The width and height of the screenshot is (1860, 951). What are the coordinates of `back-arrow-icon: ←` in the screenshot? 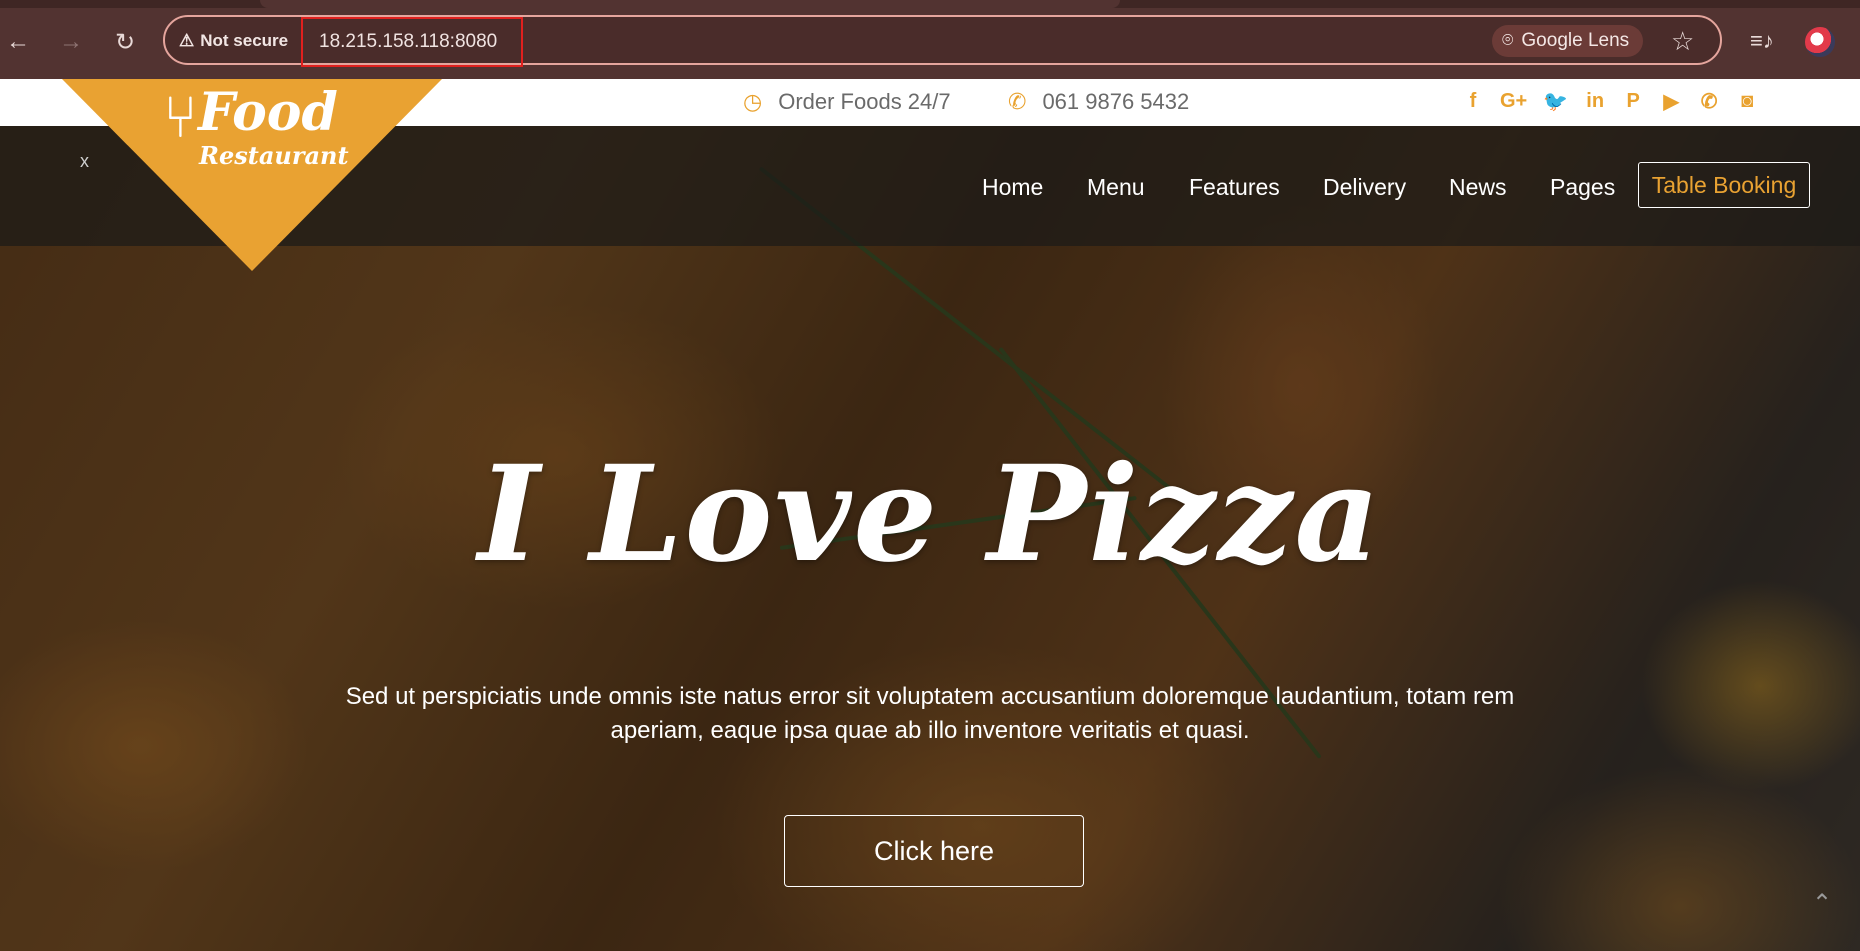 It's located at (18, 42).